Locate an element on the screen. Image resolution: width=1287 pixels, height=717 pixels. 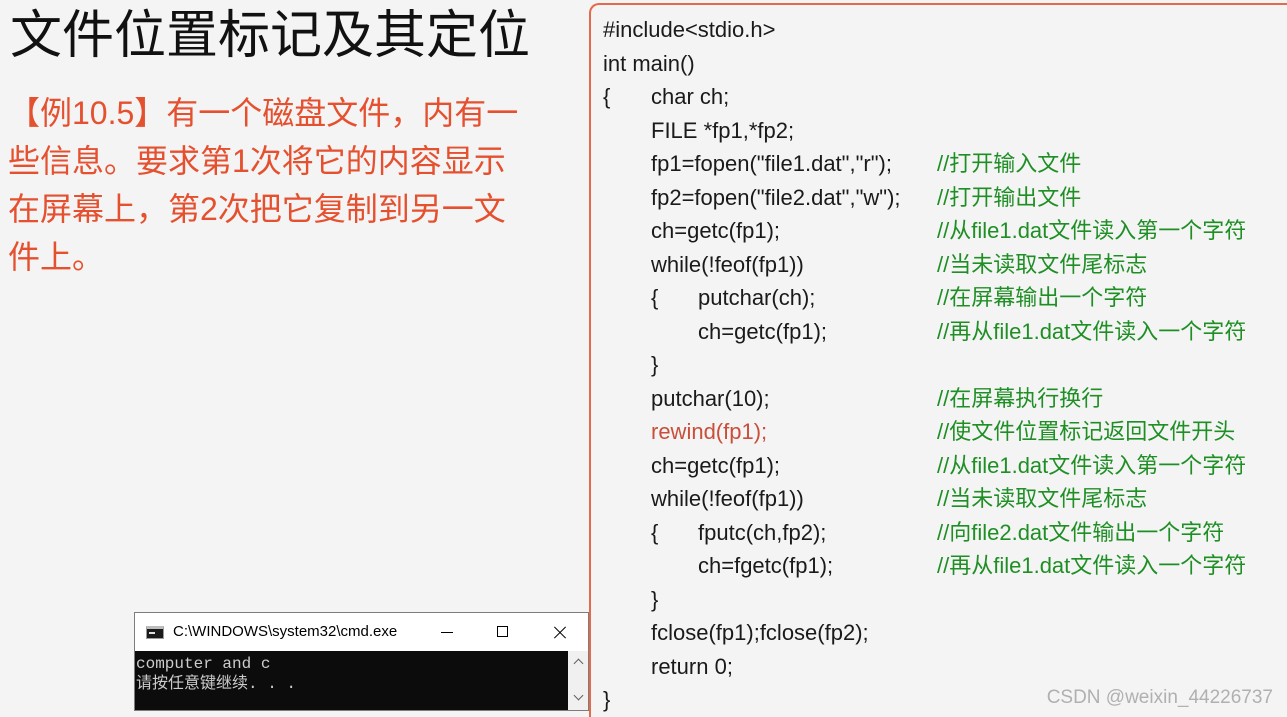
cmd-title-bar: C:\WINDOWS\system32\cmd.exe is located at coordinates (361, 632).